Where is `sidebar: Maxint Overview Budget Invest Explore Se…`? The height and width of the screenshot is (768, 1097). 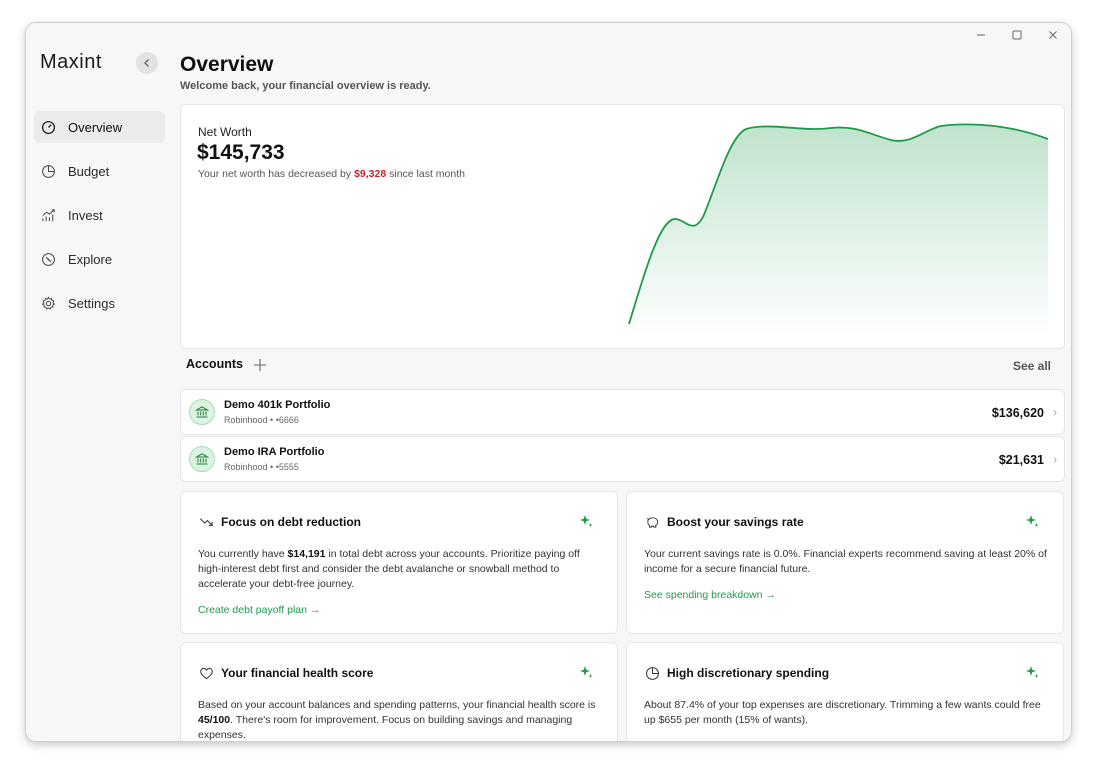 sidebar: Maxint Overview Budget Invest Explore Se… is located at coordinates (99, 382).